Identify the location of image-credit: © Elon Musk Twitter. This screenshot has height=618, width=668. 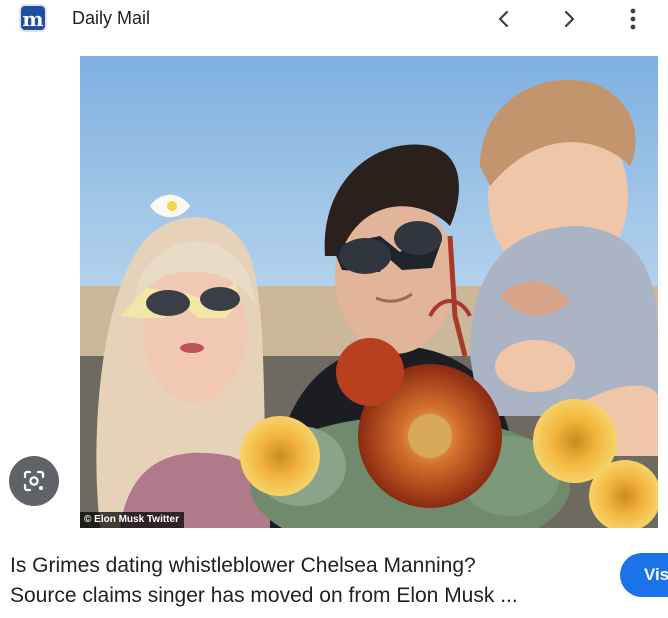
(132, 520).